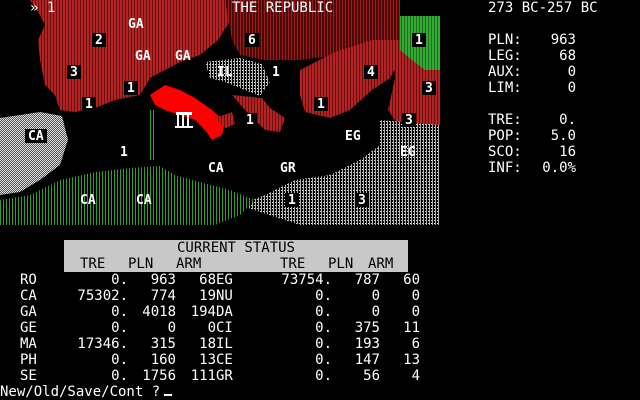 This screenshot has width=640, height=400. Describe the element at coordinates (505, 40) in the screenshot. I see `stat-label: PLN:` at that location.